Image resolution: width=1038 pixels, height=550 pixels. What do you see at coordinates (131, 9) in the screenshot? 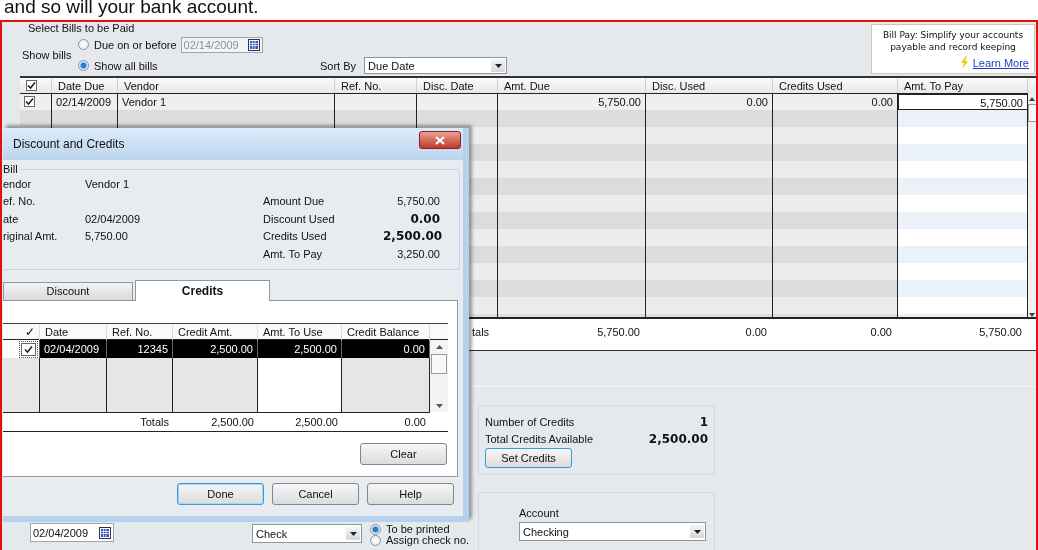
I see `heading-text: and so will your bank account.` at bounding box center [131, 9].